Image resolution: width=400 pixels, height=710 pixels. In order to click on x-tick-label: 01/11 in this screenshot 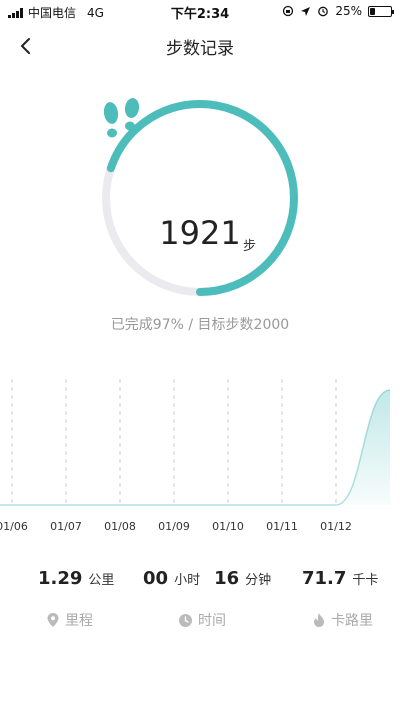, I will do `click(282, 526)`.